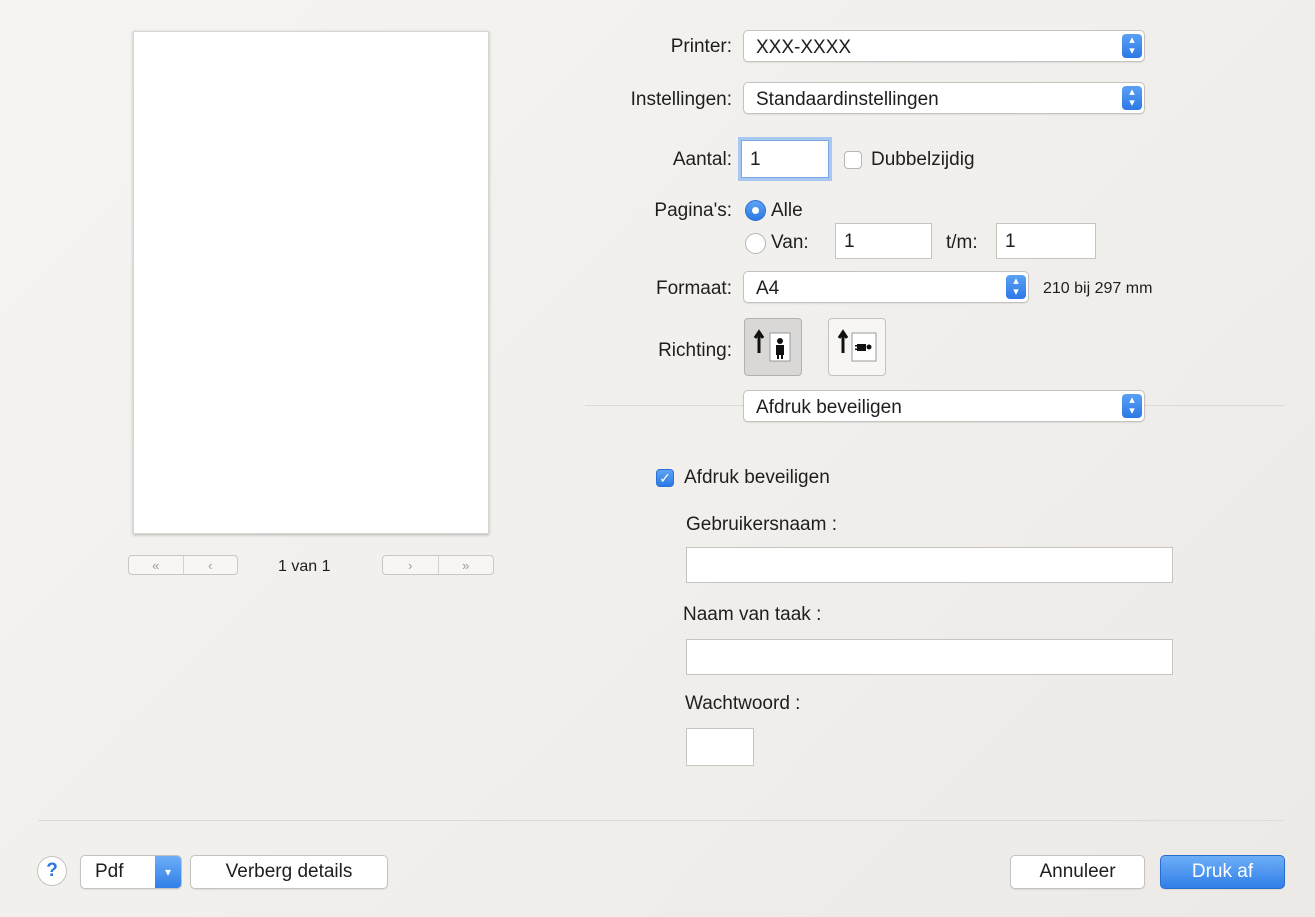 The width and height of the screenshot is (1315, 917). Describe the element at coordinates (156, 565) in the screenshot. I see `first-page-button: «` at that location.